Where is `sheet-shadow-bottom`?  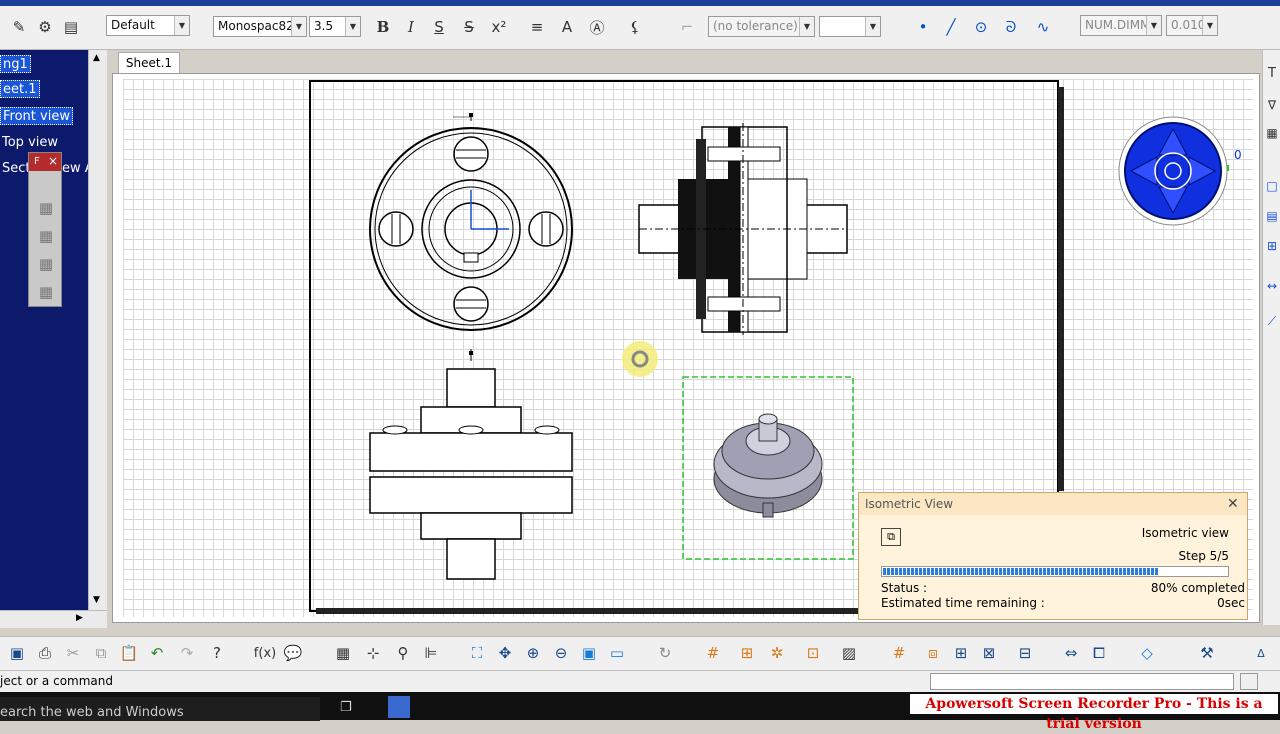 sheet-shadow-bottom is located at coordinates (589, 611).